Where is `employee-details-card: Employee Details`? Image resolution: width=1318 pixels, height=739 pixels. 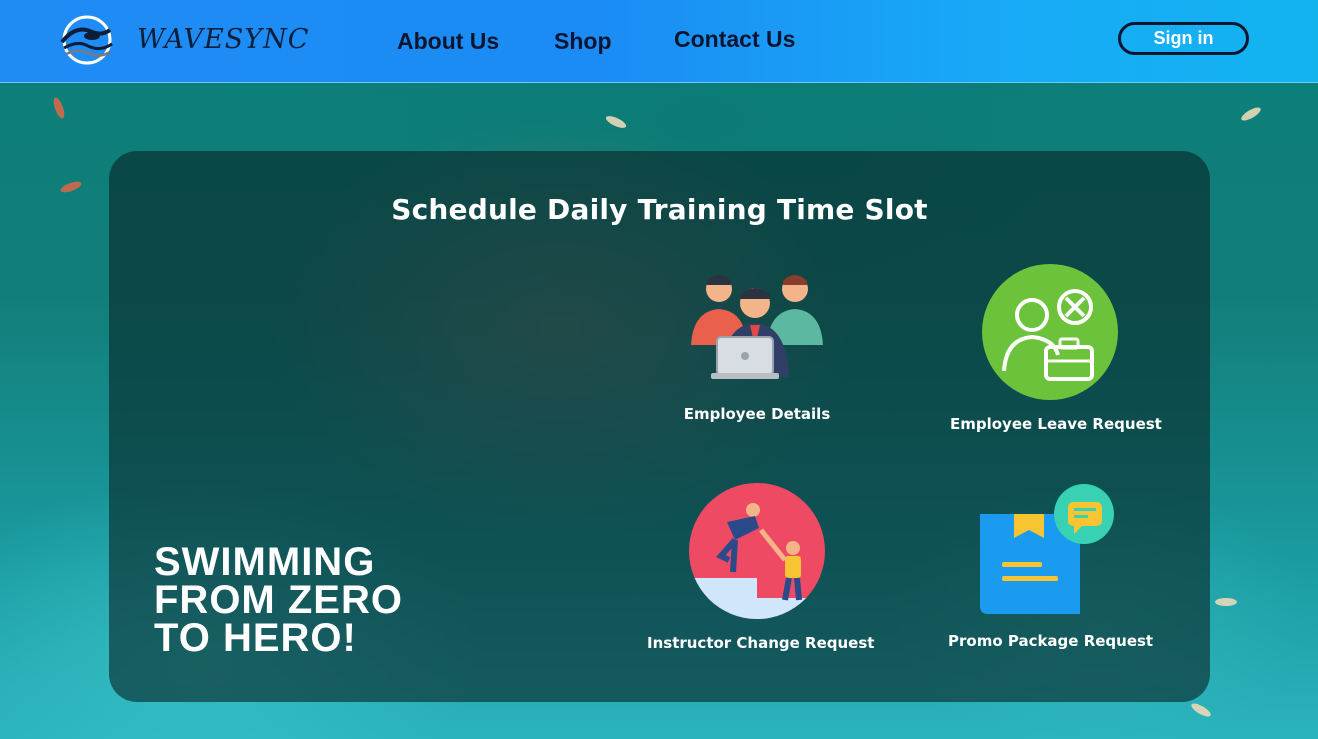 employee-details-card: Employee Details is located at coordinates (757, 345).